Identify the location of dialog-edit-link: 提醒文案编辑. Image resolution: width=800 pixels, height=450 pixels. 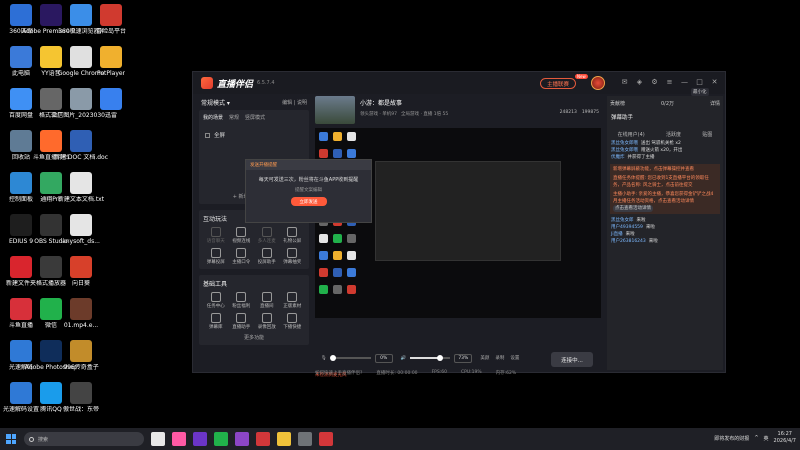
(308, 190).